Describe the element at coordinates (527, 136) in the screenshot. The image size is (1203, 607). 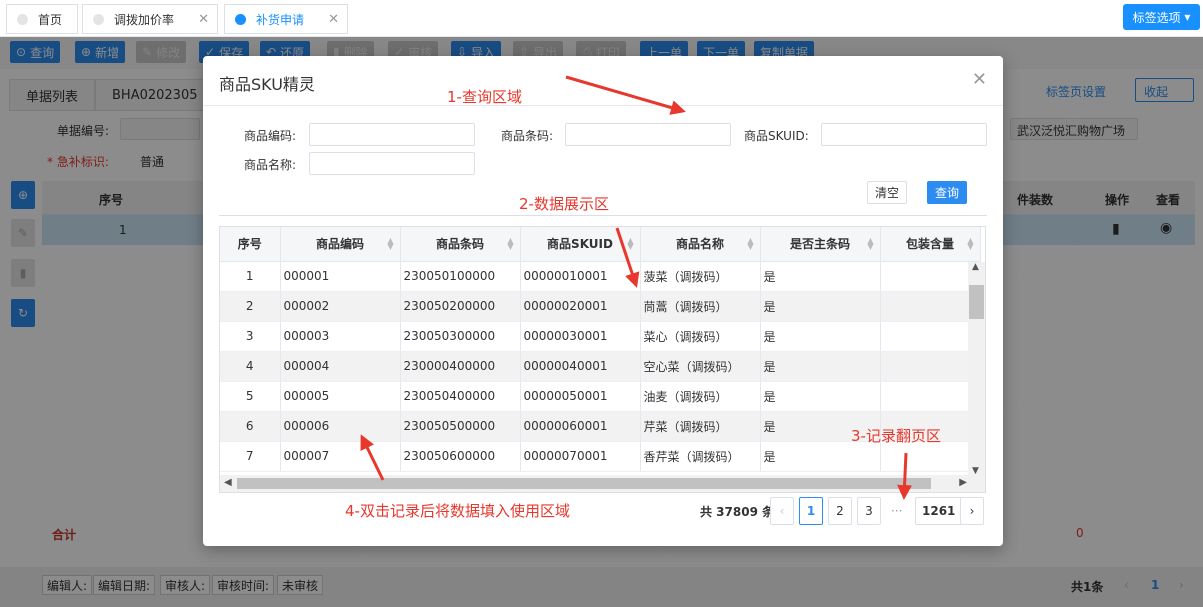
I see `barcode-label: 商品条码:` at that location.